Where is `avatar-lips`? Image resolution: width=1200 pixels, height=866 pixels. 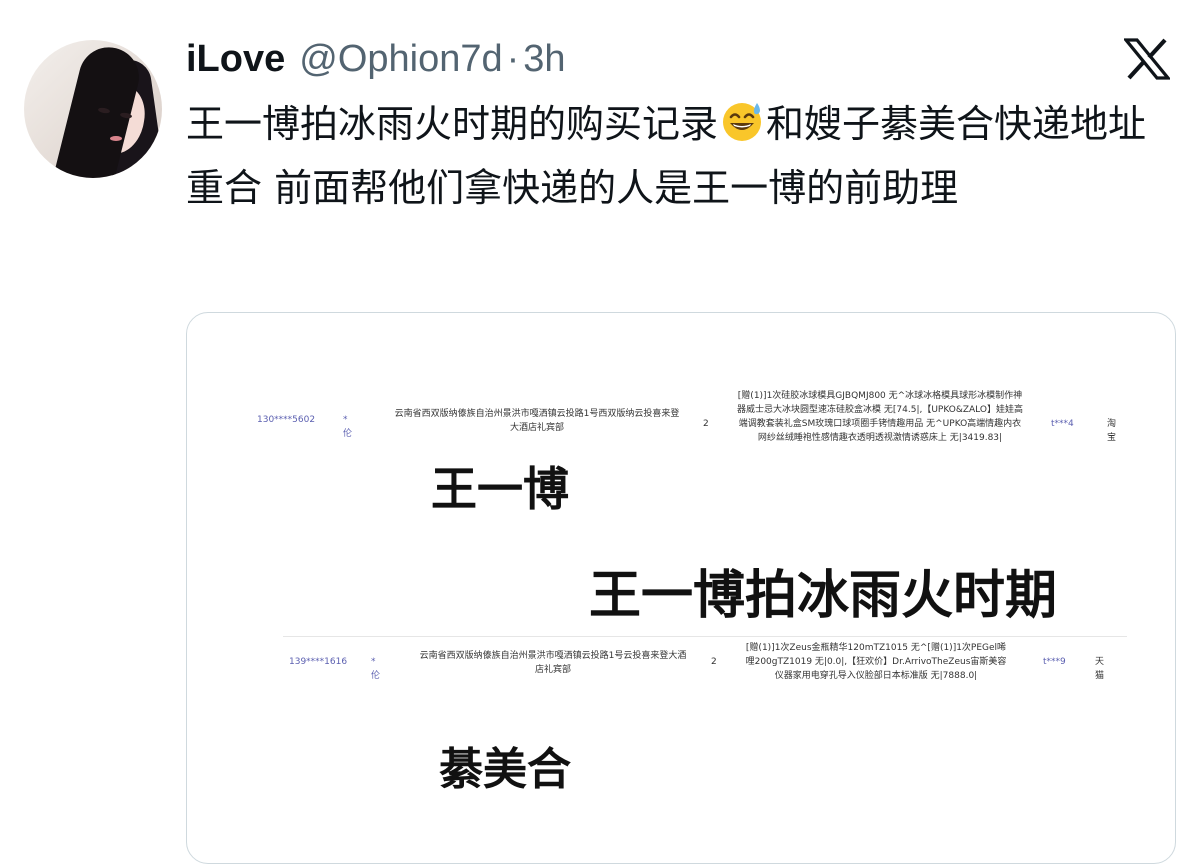
avatar-lips is located at coordinates (116, 138).